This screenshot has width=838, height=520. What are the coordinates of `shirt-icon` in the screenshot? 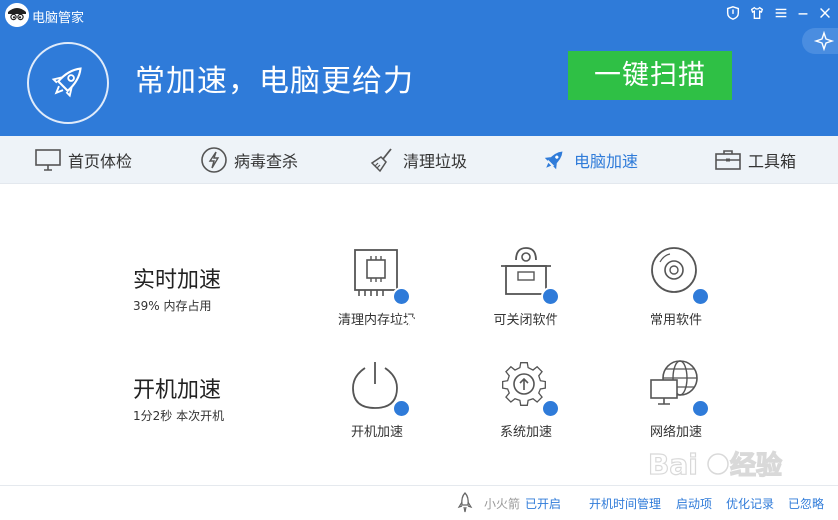 It's located at (757, 14).